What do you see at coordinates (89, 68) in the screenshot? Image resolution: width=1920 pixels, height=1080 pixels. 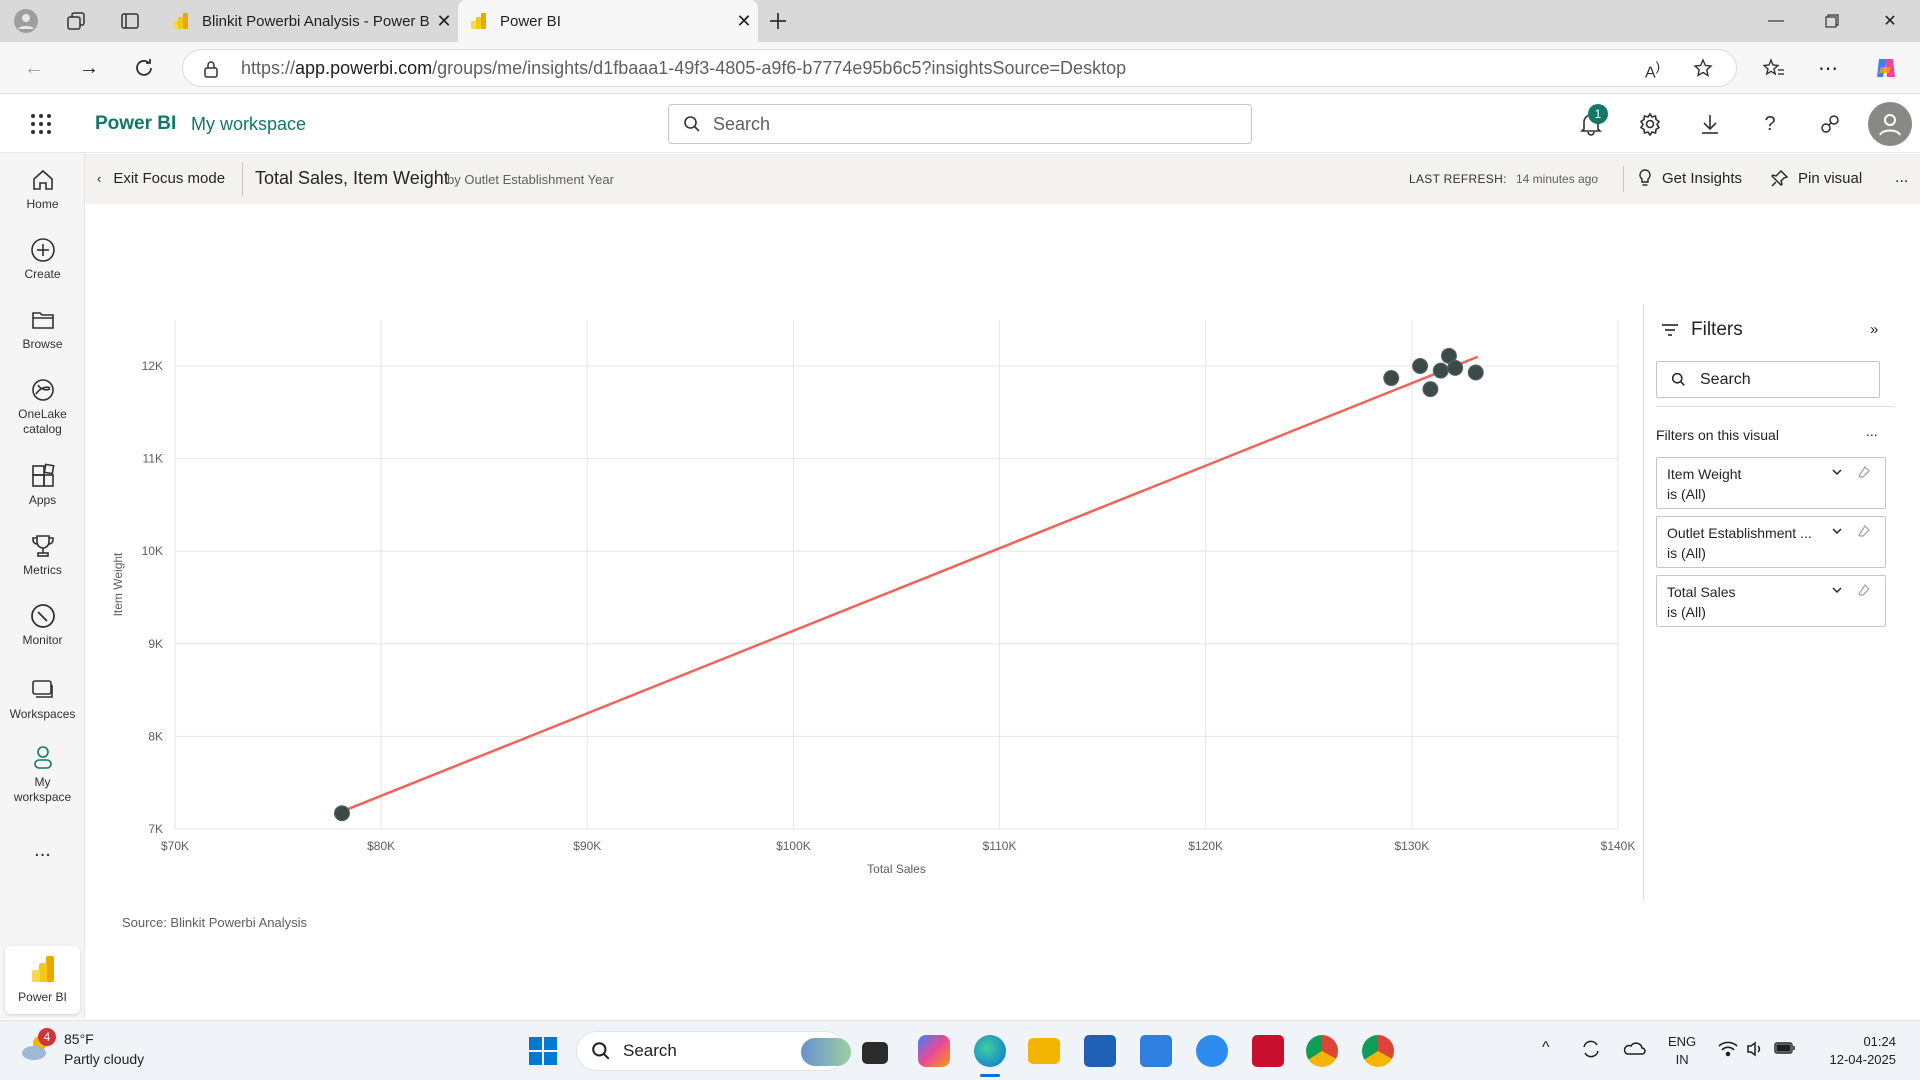 I see `forward-icon: →` at bounding box center [89, 68].